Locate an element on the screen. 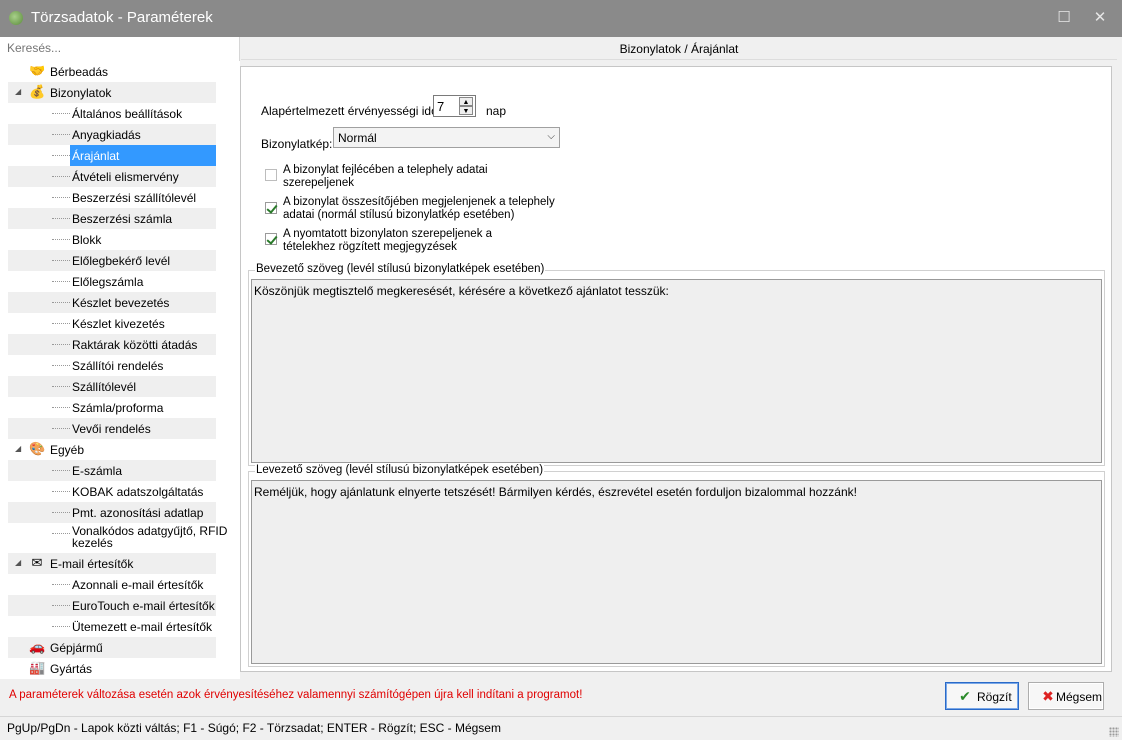 The height and width of the screenshot is (740, 1122). close-icon: ✕ is located at coordinates (1100, 18).